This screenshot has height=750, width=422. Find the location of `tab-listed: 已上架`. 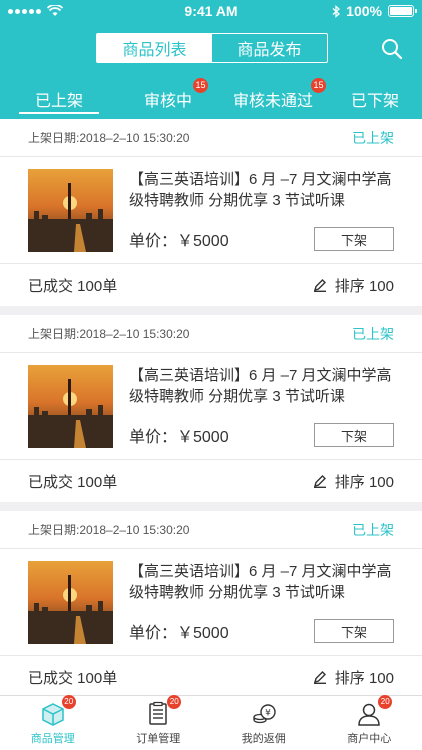

tab-listed: 已上架 is located at coordinates (59, 98).